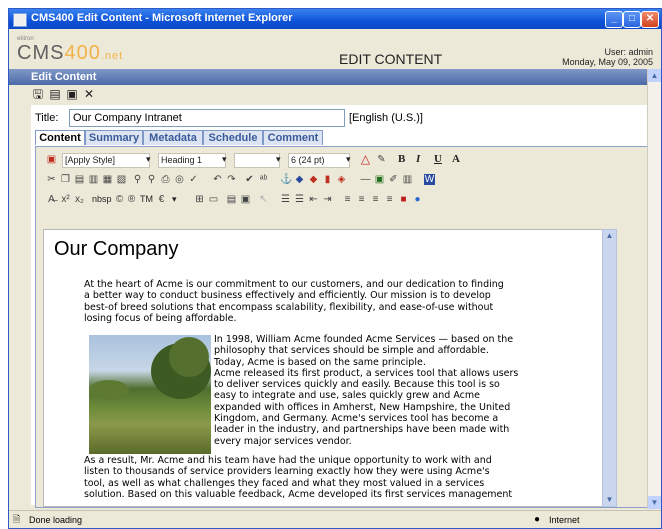 This screenshot has height=529, width=662. What do you see at coordinates (179, 179) in the screenshot?
I see `preview-icon: ◎` at bounding box center [179, 179].